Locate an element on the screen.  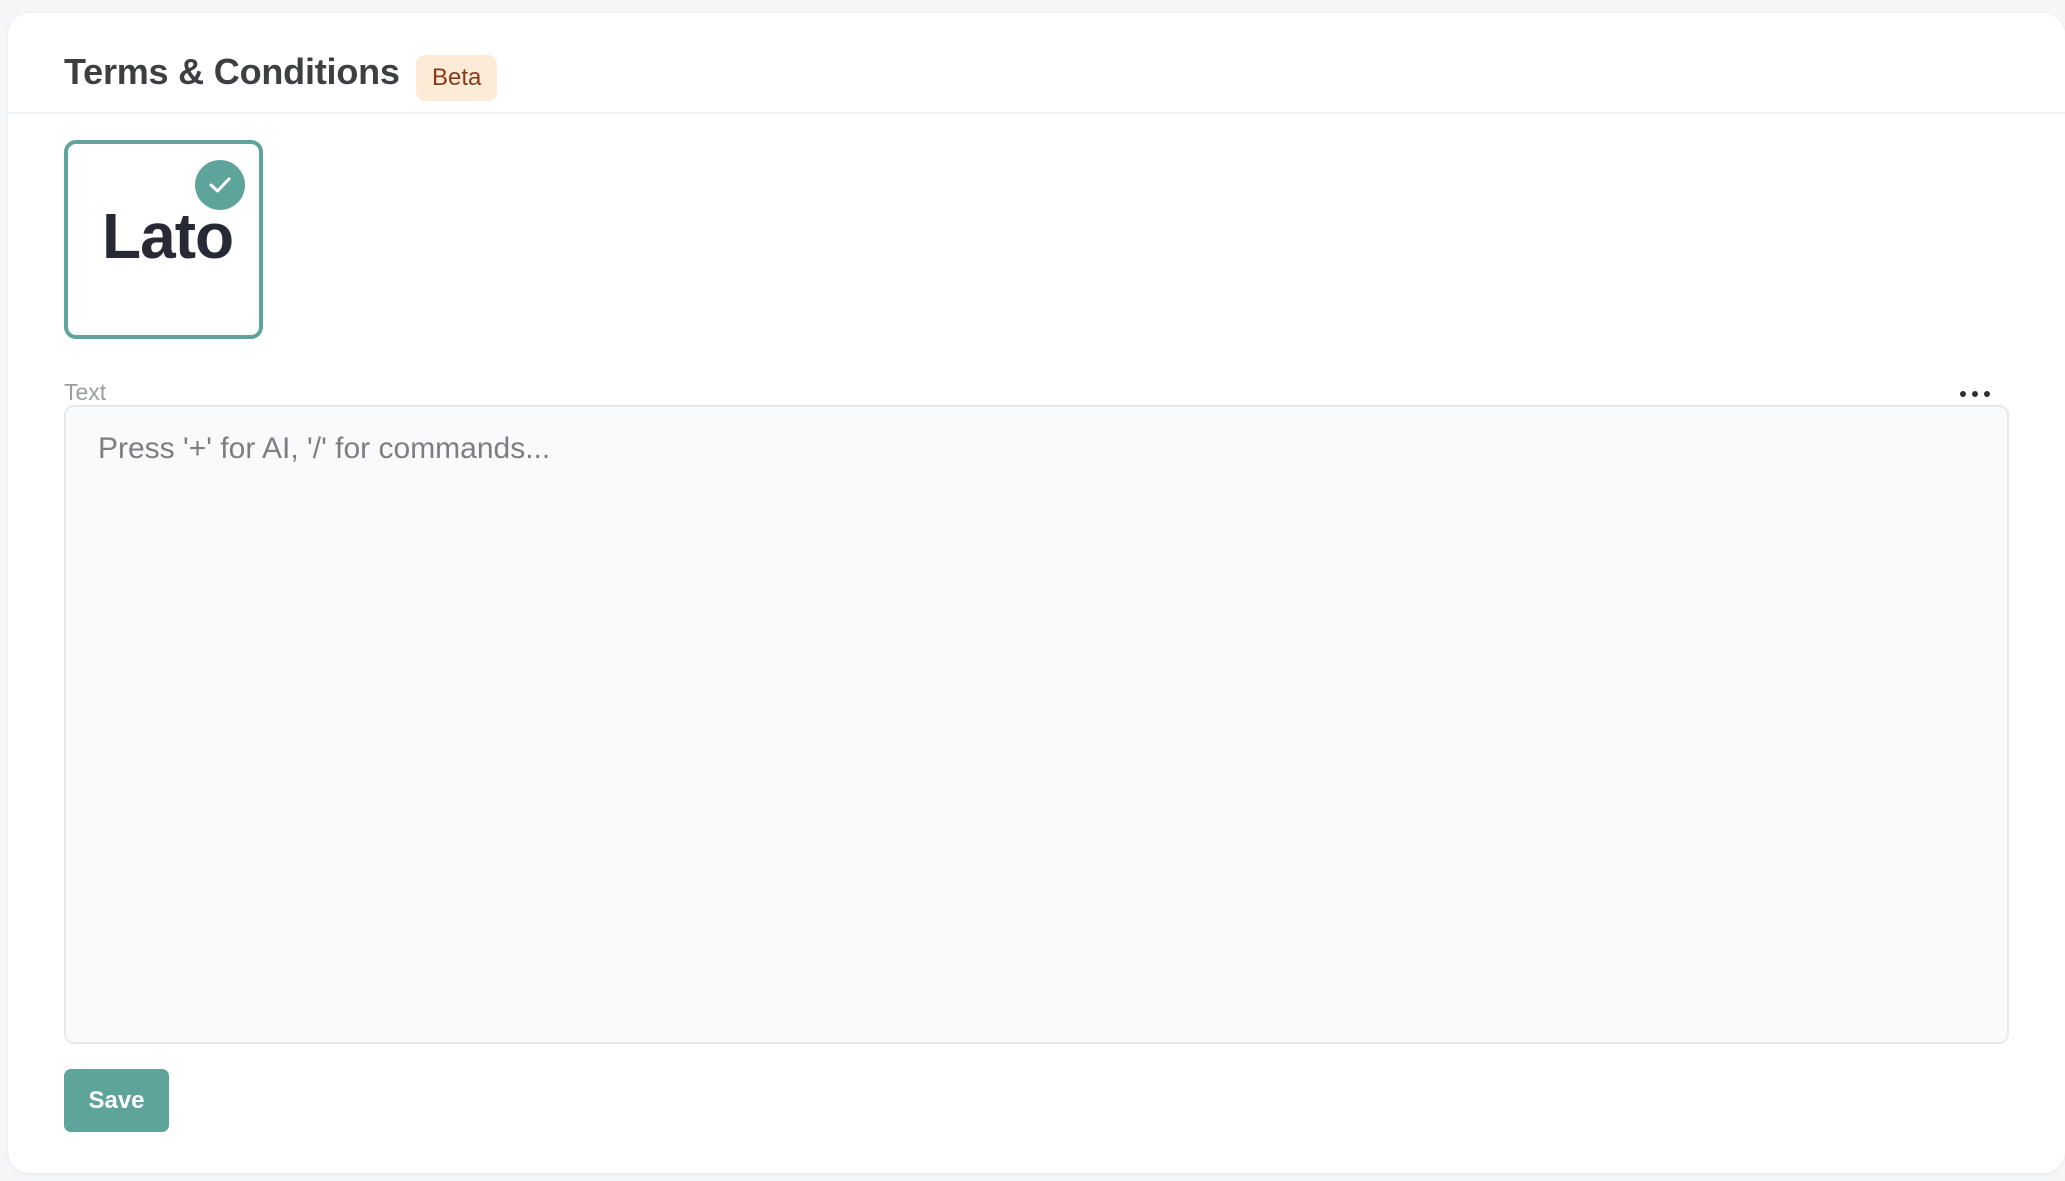
card-header: Terms & Conditions Beta is located at coordinates (1036, 63).